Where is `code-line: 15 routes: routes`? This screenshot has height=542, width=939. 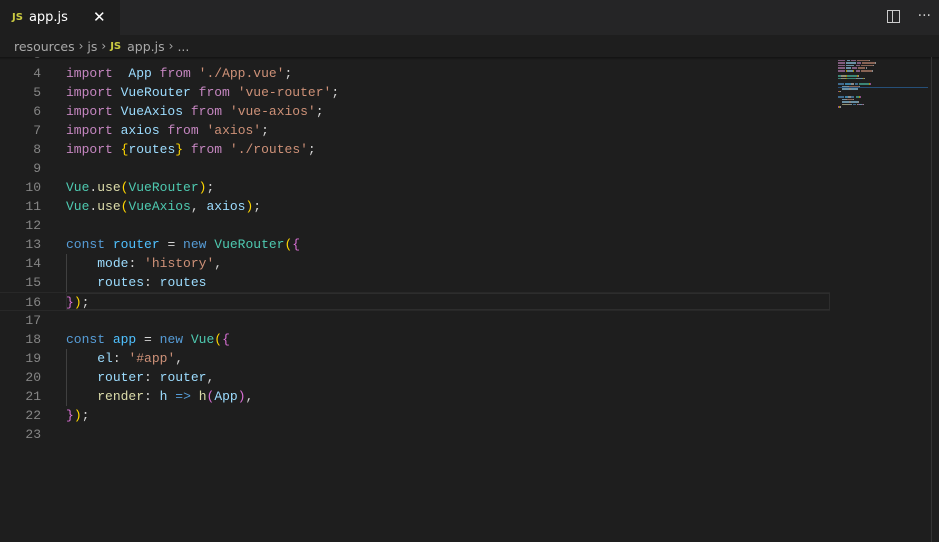
code-line: 15 routes: routes is located at coordinates (415, 282).